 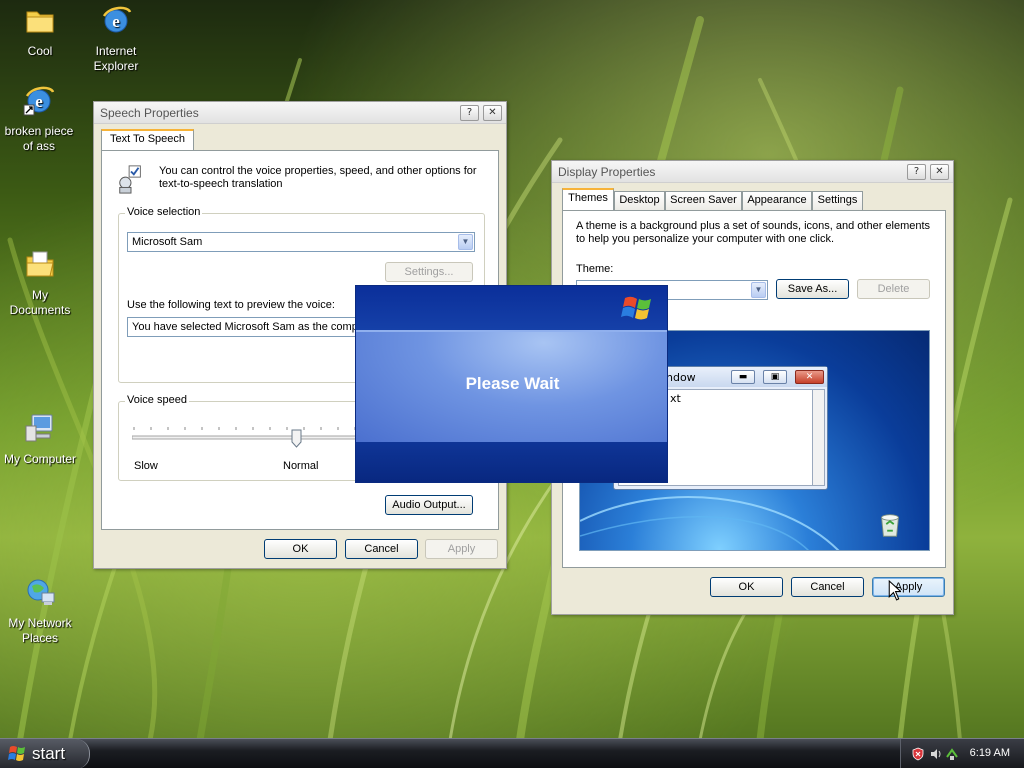 What do you see at coordinates (588, 199) in the screenshot?
I see `tab-themes: Themes` at bounding box center [588, 199].